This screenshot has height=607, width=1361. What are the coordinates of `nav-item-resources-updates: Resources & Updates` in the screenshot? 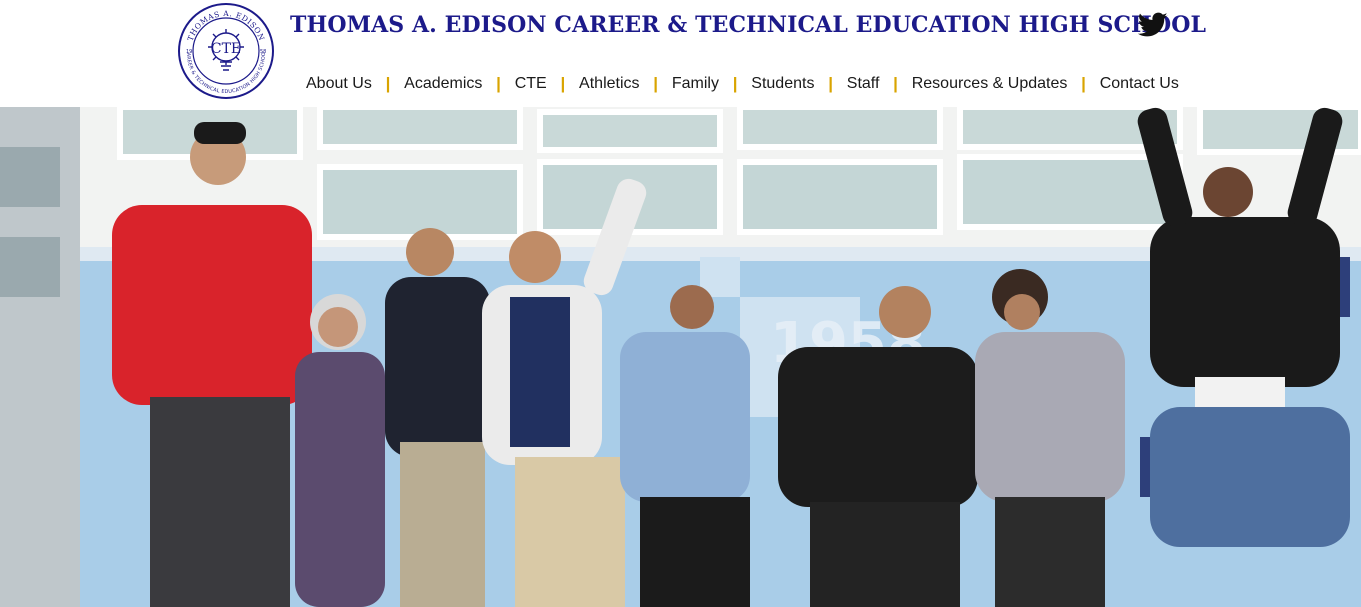 It's located at (990, 84).